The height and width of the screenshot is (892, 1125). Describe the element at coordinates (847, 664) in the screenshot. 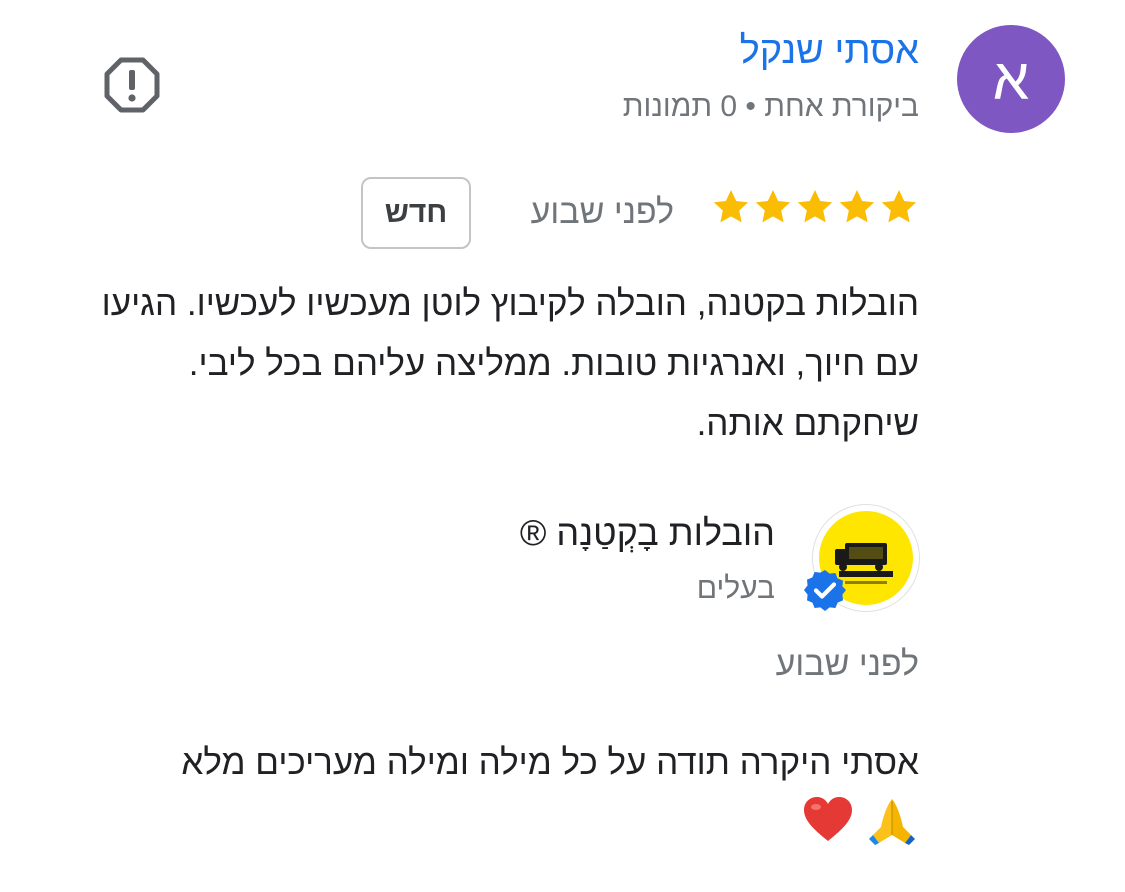

I see `reply-time: לפני שבוע` at that location.